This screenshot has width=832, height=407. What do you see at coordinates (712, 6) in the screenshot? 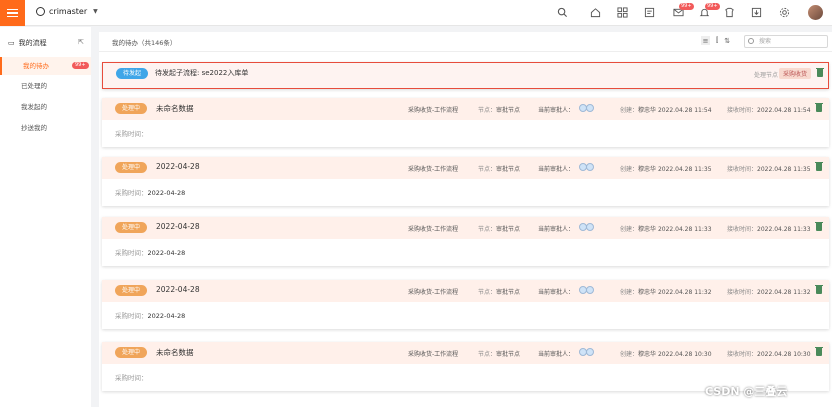
I see `bell-badge: 99+` at bounding box center [712, 6].